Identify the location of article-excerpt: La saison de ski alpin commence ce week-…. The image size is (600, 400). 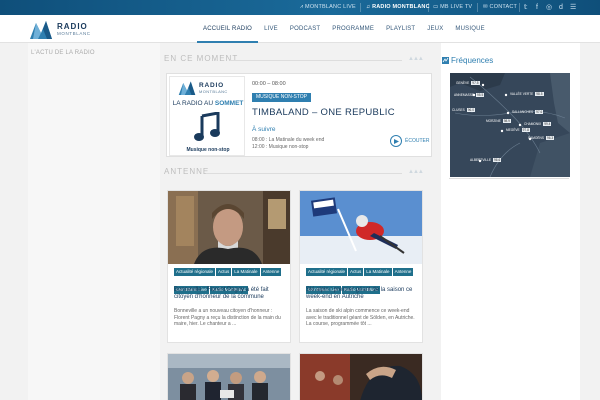
(360, 318).